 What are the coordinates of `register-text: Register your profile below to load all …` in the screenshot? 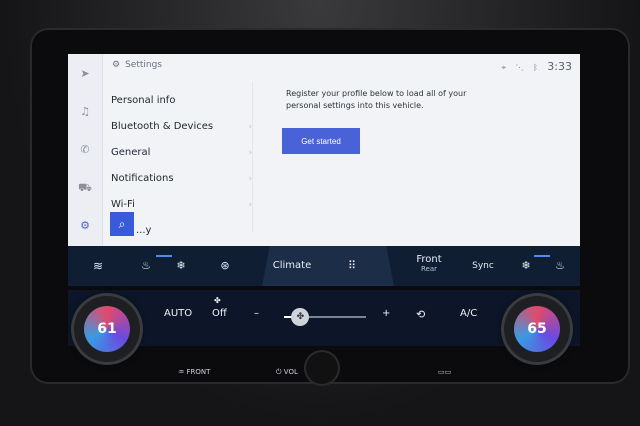 It's located at (376, 99).